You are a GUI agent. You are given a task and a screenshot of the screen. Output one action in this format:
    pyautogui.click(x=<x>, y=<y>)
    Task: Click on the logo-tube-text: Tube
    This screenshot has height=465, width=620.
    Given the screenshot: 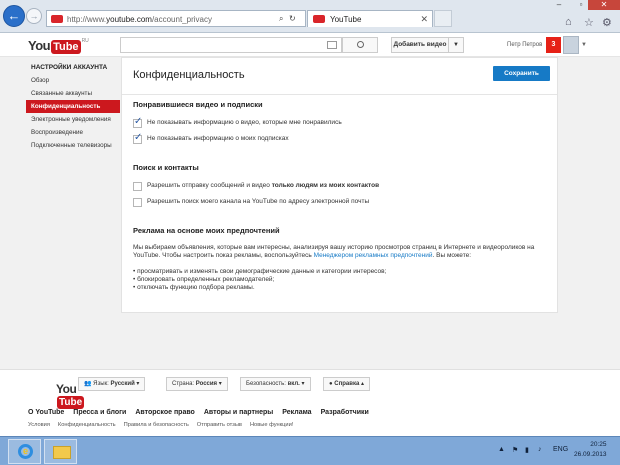 What is the action you would take?
    pyautogui.click(x=66, y=47)
    